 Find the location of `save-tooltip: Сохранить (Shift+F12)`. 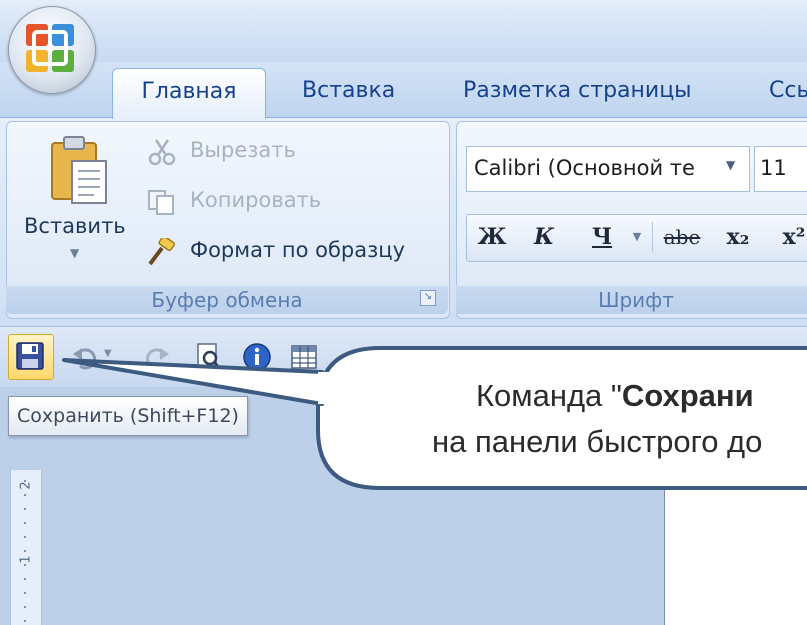

save-tooltip: Сохранить (Shift+F12) is located at coordinates (128, 416).